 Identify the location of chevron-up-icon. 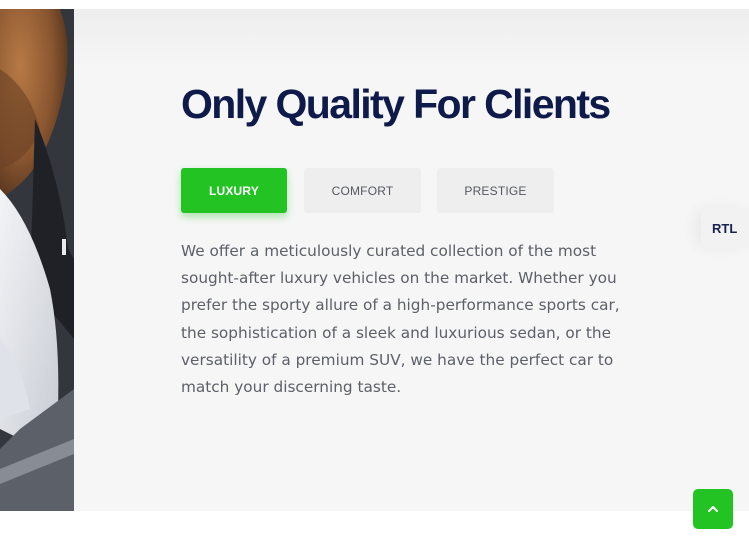
(713, 509).